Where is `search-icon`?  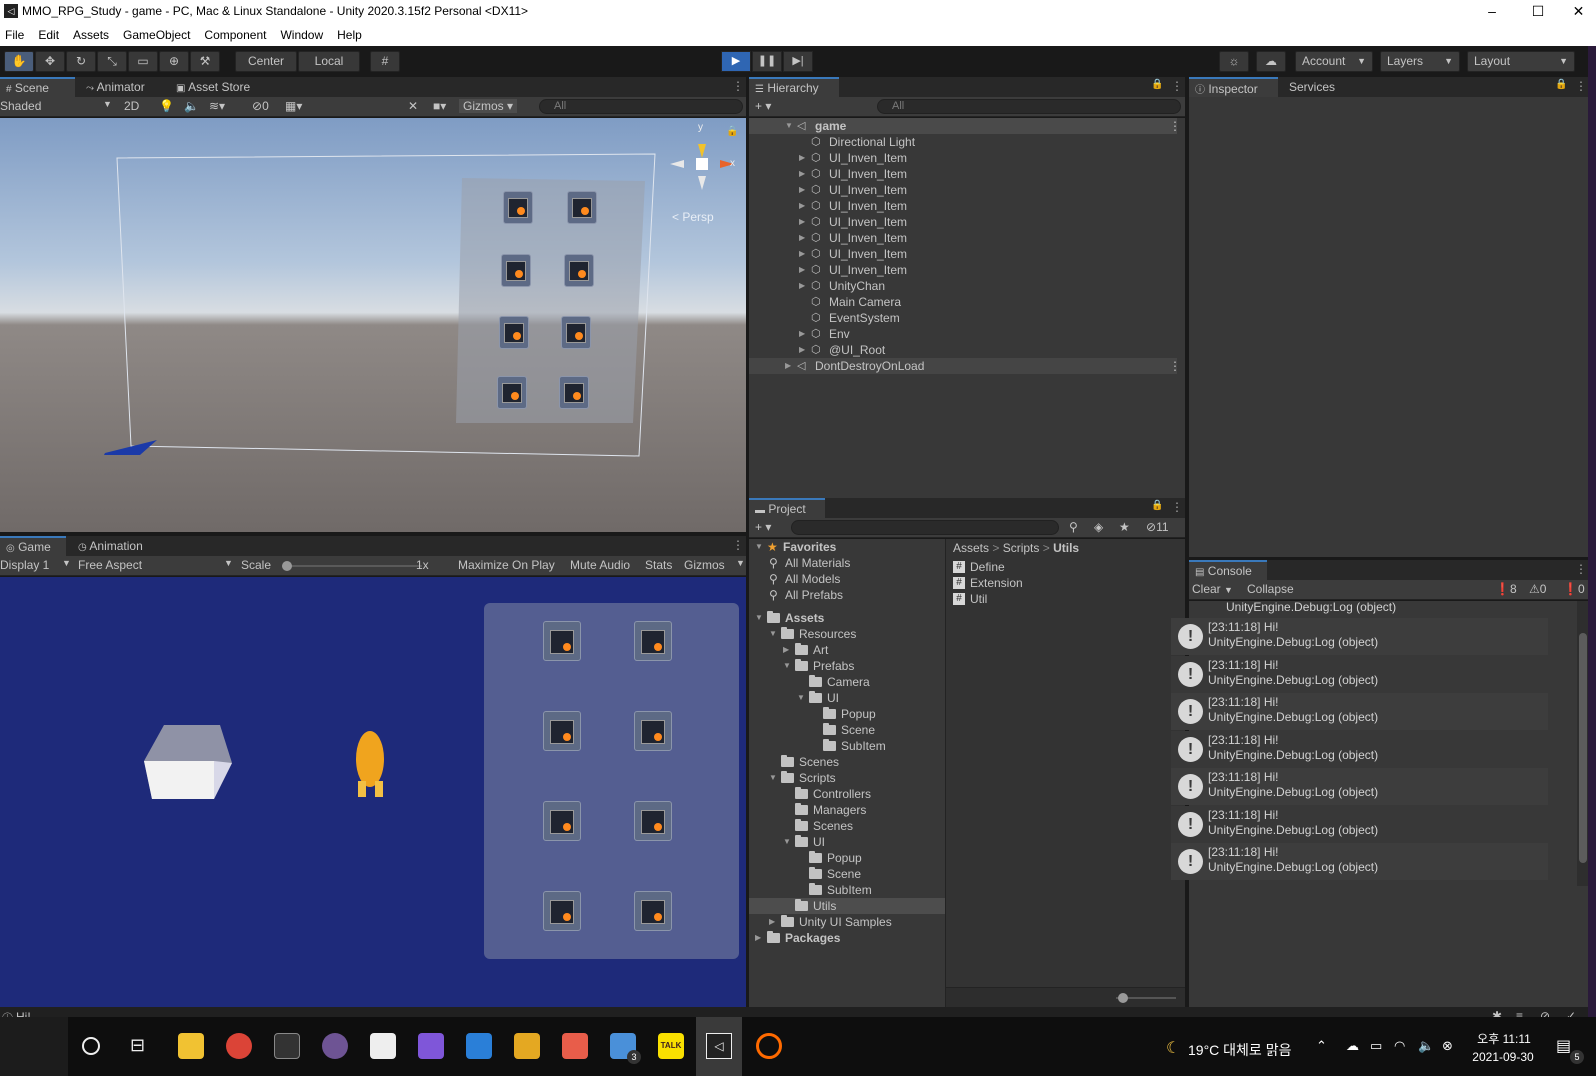 search-icon is located at coordinates (91, 1046).